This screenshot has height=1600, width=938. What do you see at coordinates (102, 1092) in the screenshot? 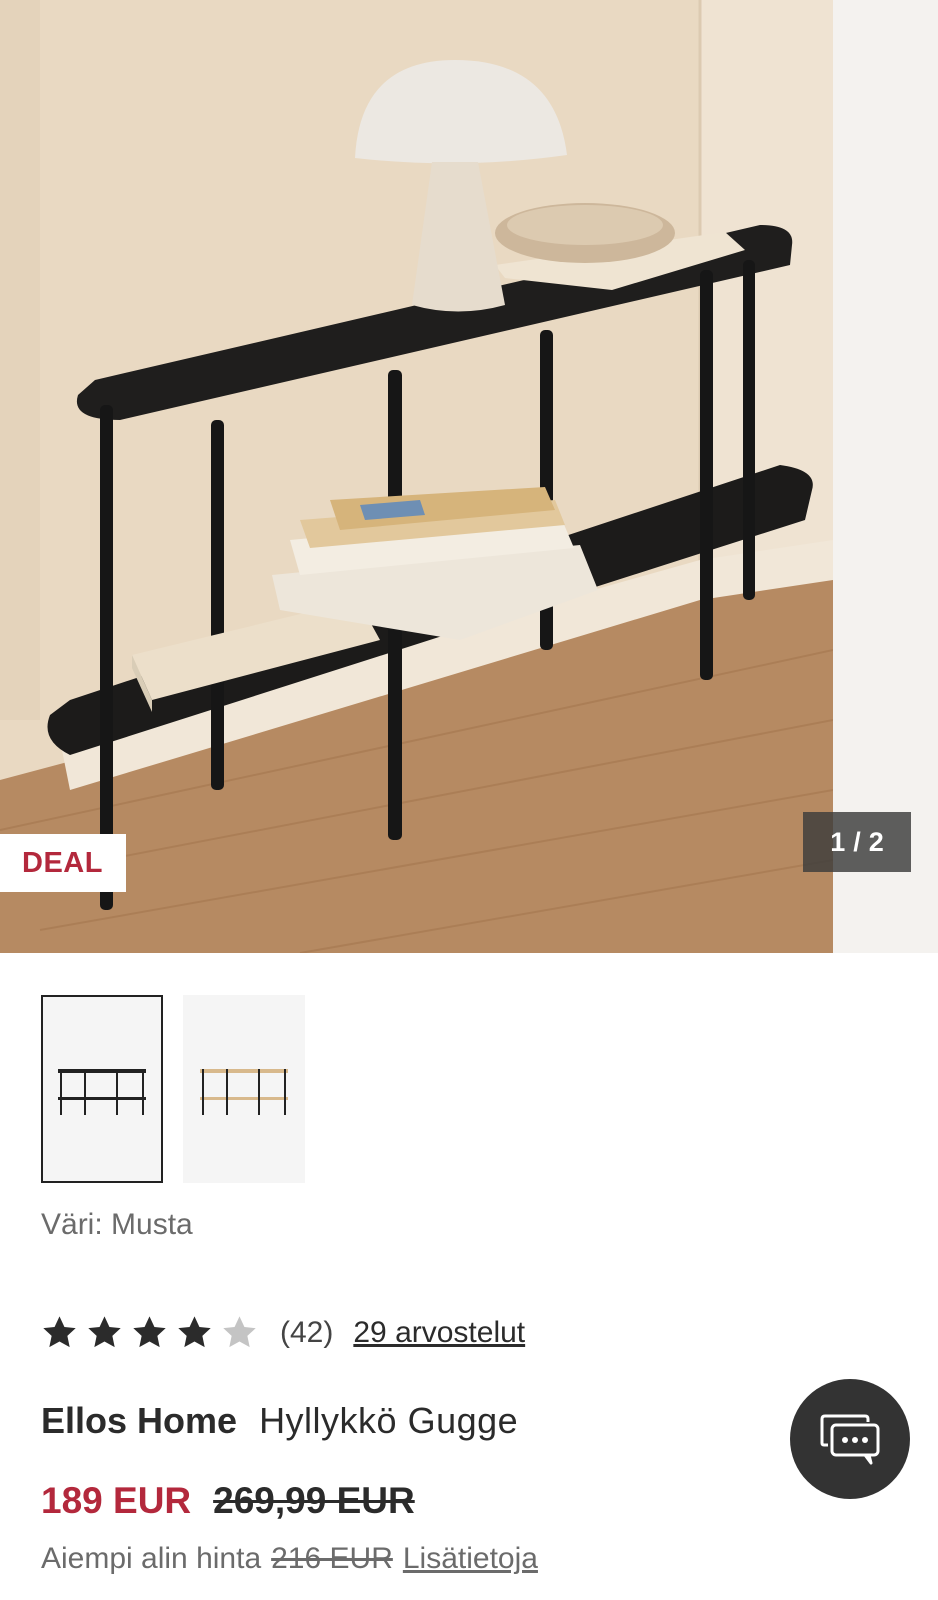
I see `shelf-black-image` at bounding box center [102, 1092].